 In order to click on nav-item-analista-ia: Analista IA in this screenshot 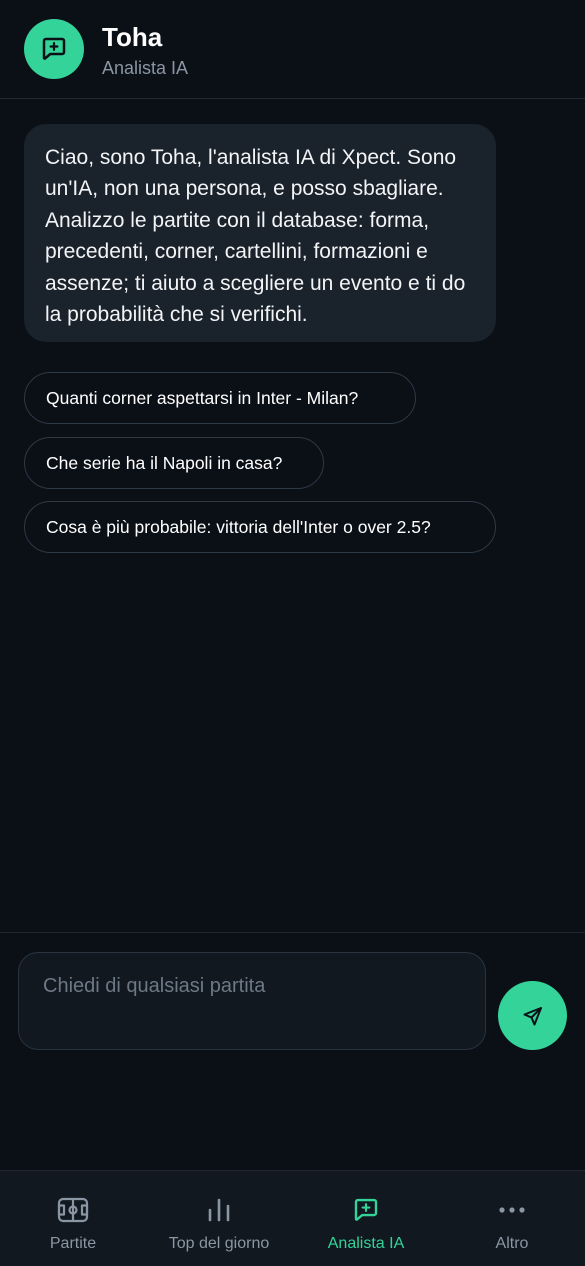, I will do `click(366, 1218)`.